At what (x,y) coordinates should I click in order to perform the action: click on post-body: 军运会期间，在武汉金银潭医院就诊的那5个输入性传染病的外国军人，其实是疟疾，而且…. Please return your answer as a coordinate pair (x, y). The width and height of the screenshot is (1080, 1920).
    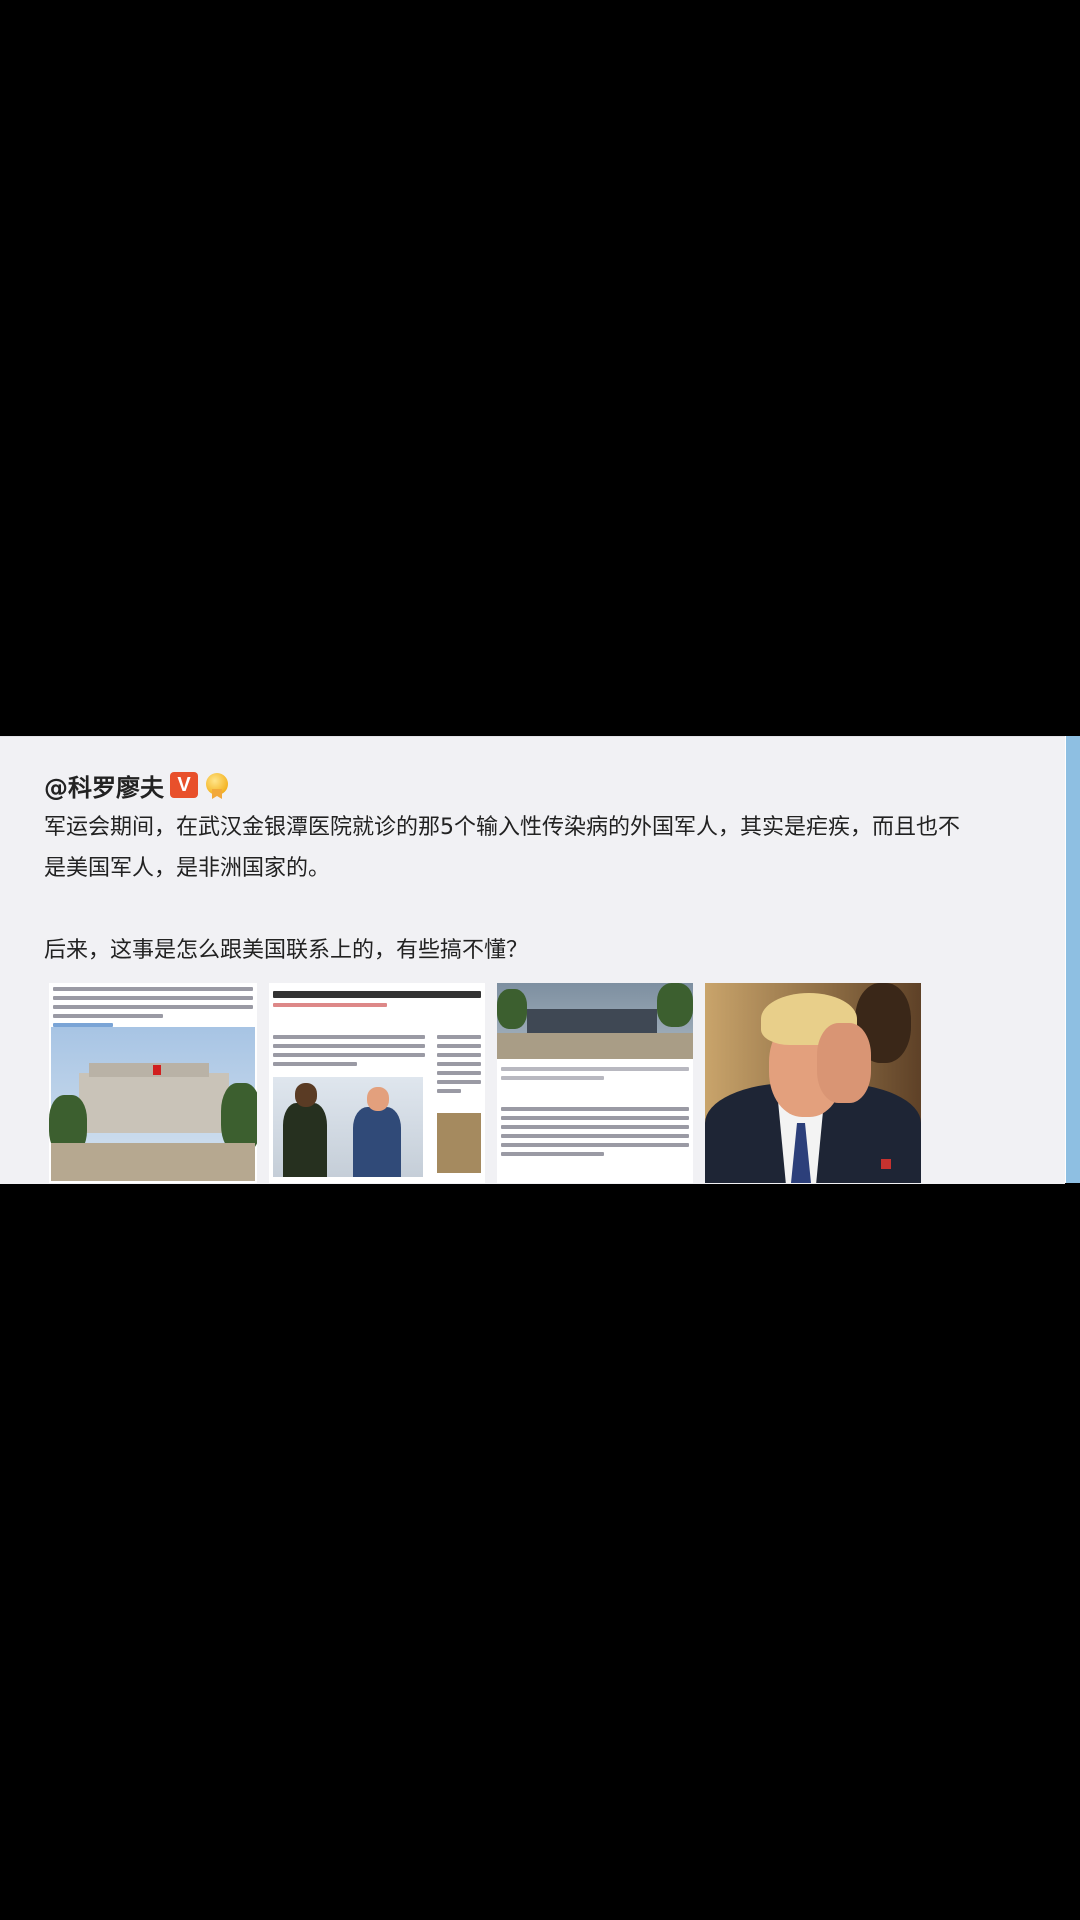
    Looking at the image, I should click on (539, 889).